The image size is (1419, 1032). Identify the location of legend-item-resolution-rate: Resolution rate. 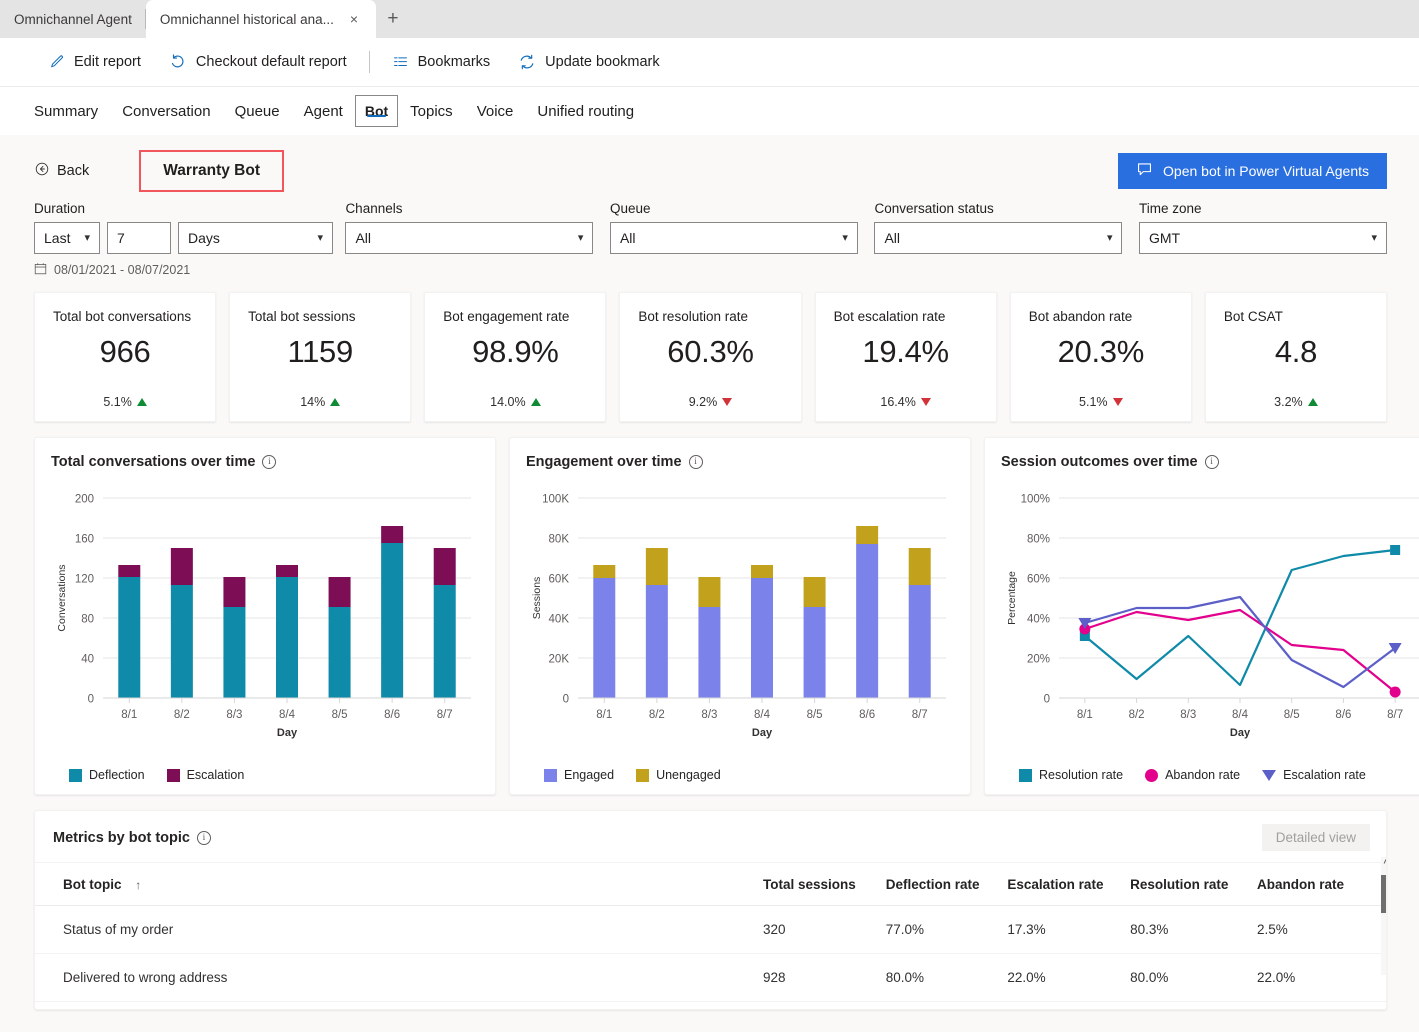
(1071, 775).